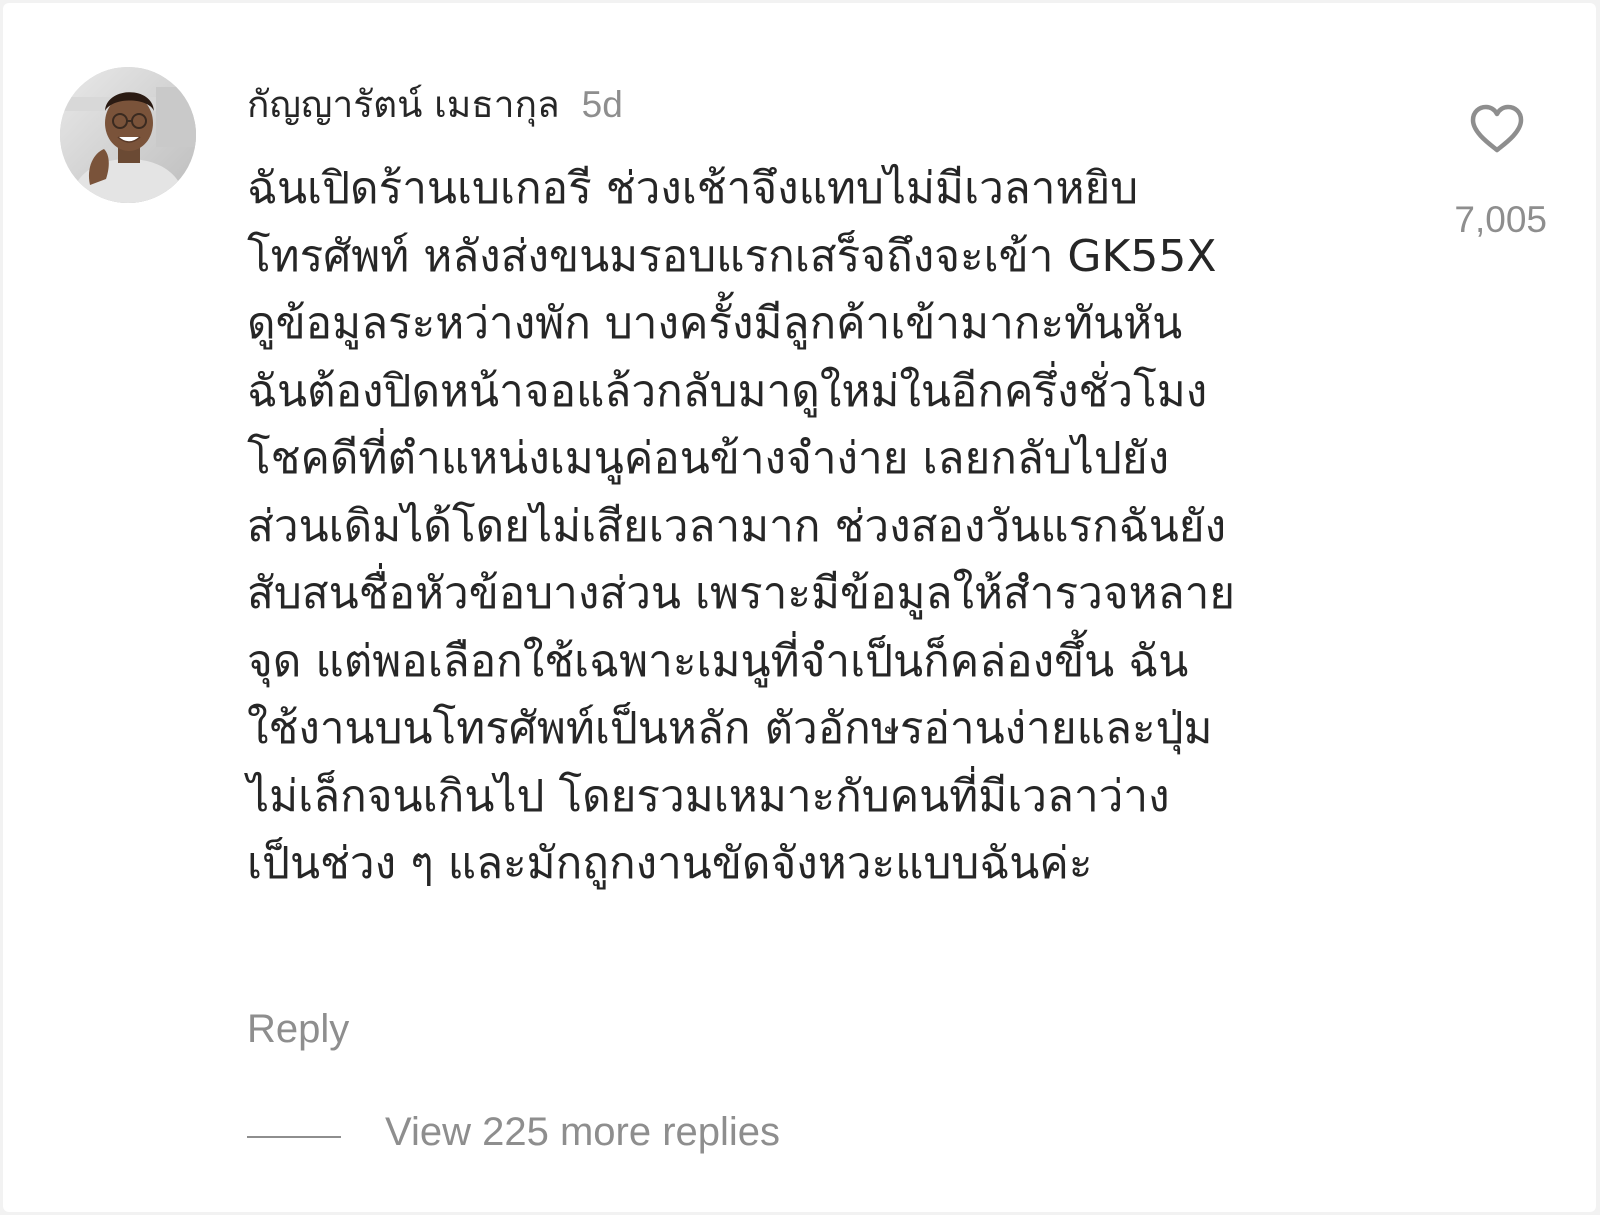 The width and height of the screenshot is (1600, 1215). Describe the element at coordinates (294, 1137) in the screenshot. I see `replies-divider-line` at that location.